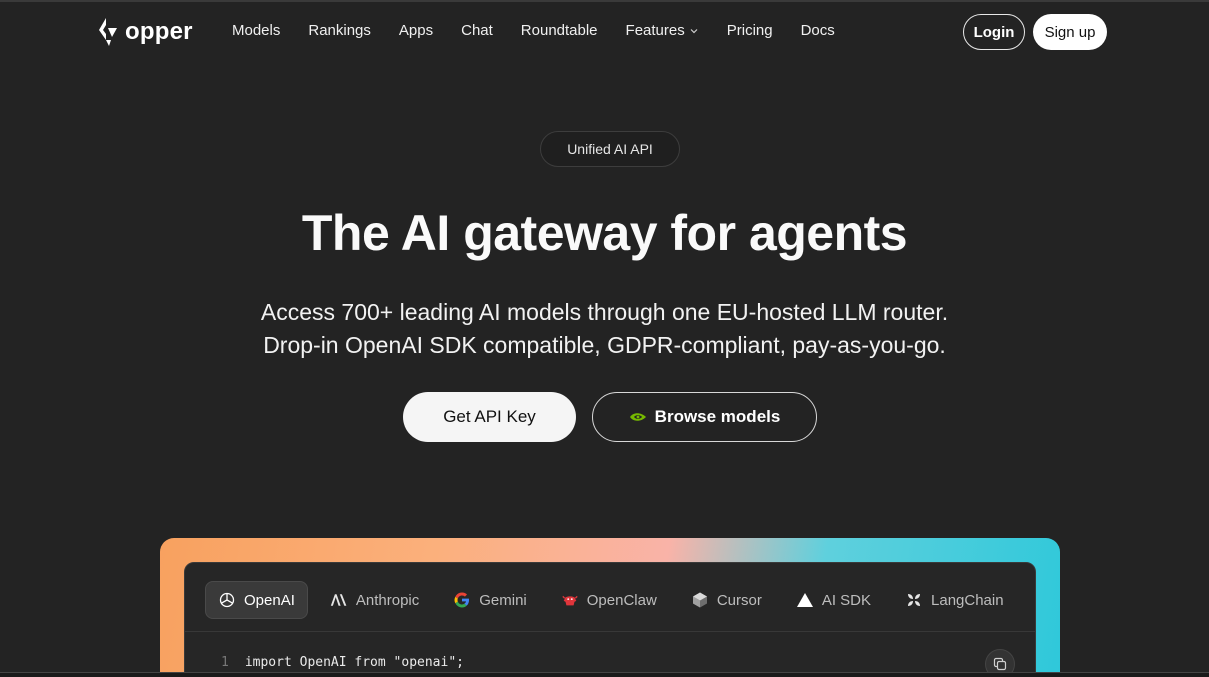 This screenshot has width=1209, height=677. What do you see at coordinates (699, 600) in the screenshot?
I see `cursor-icon` at bounding box center [699, 600].